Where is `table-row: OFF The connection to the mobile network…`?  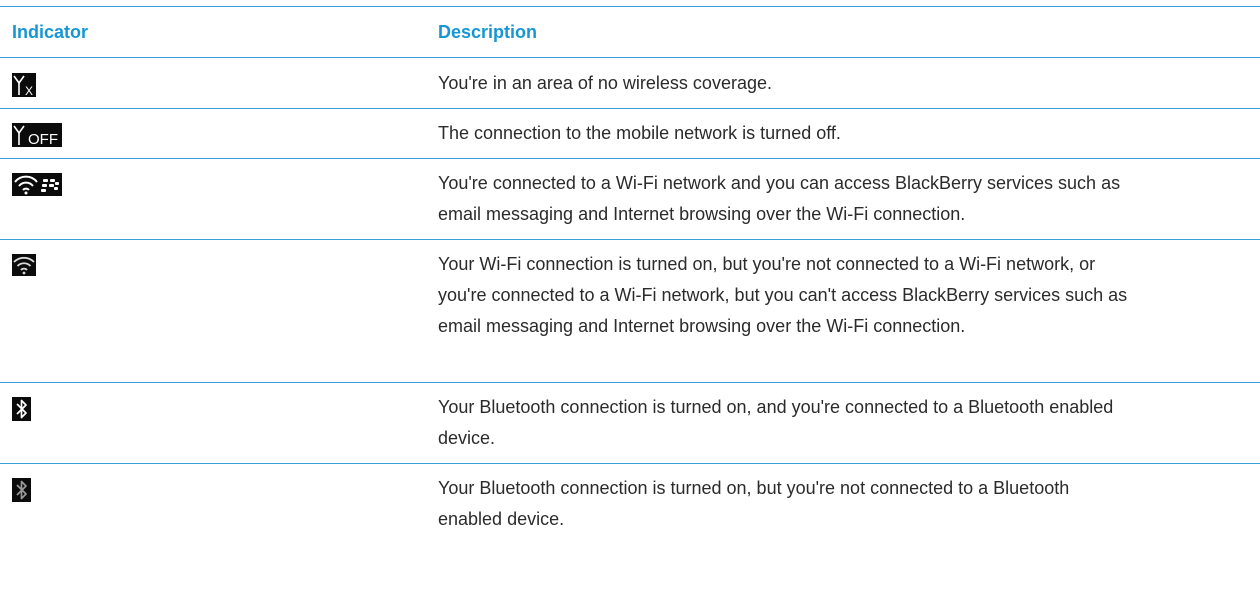
table-row: OFF The connection to the mobile network… is located at coordinates (630, 134).